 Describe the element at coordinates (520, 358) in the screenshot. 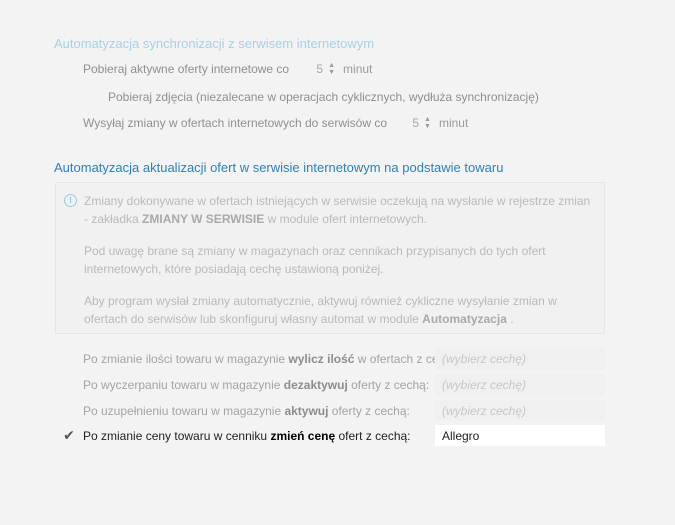

I see `rule-quantity-feature-select: (wybierz cechę)` at that location.